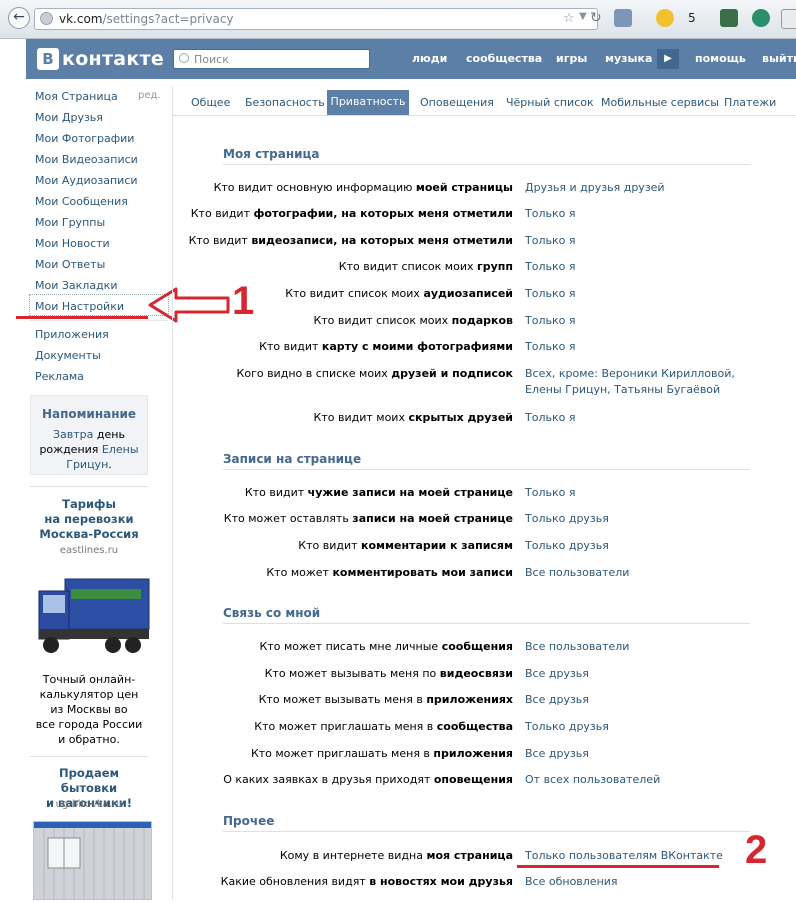  What do you see at coordinates (210, 102) in the screenshot?
I see `tab-general: Общее` at bounding box center [210, 102].